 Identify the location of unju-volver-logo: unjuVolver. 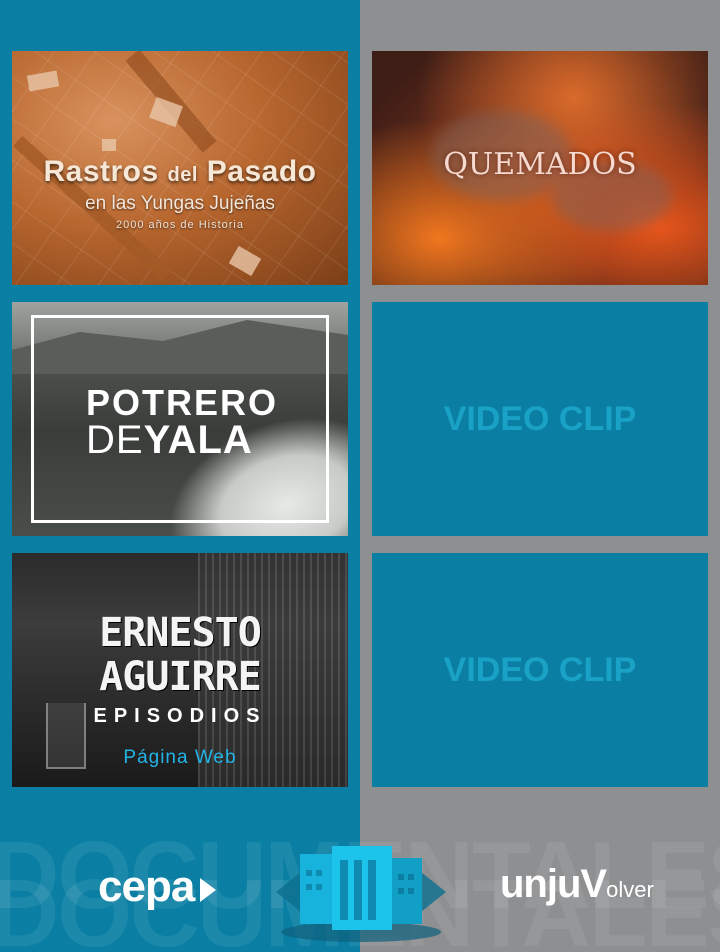
(577, 884).